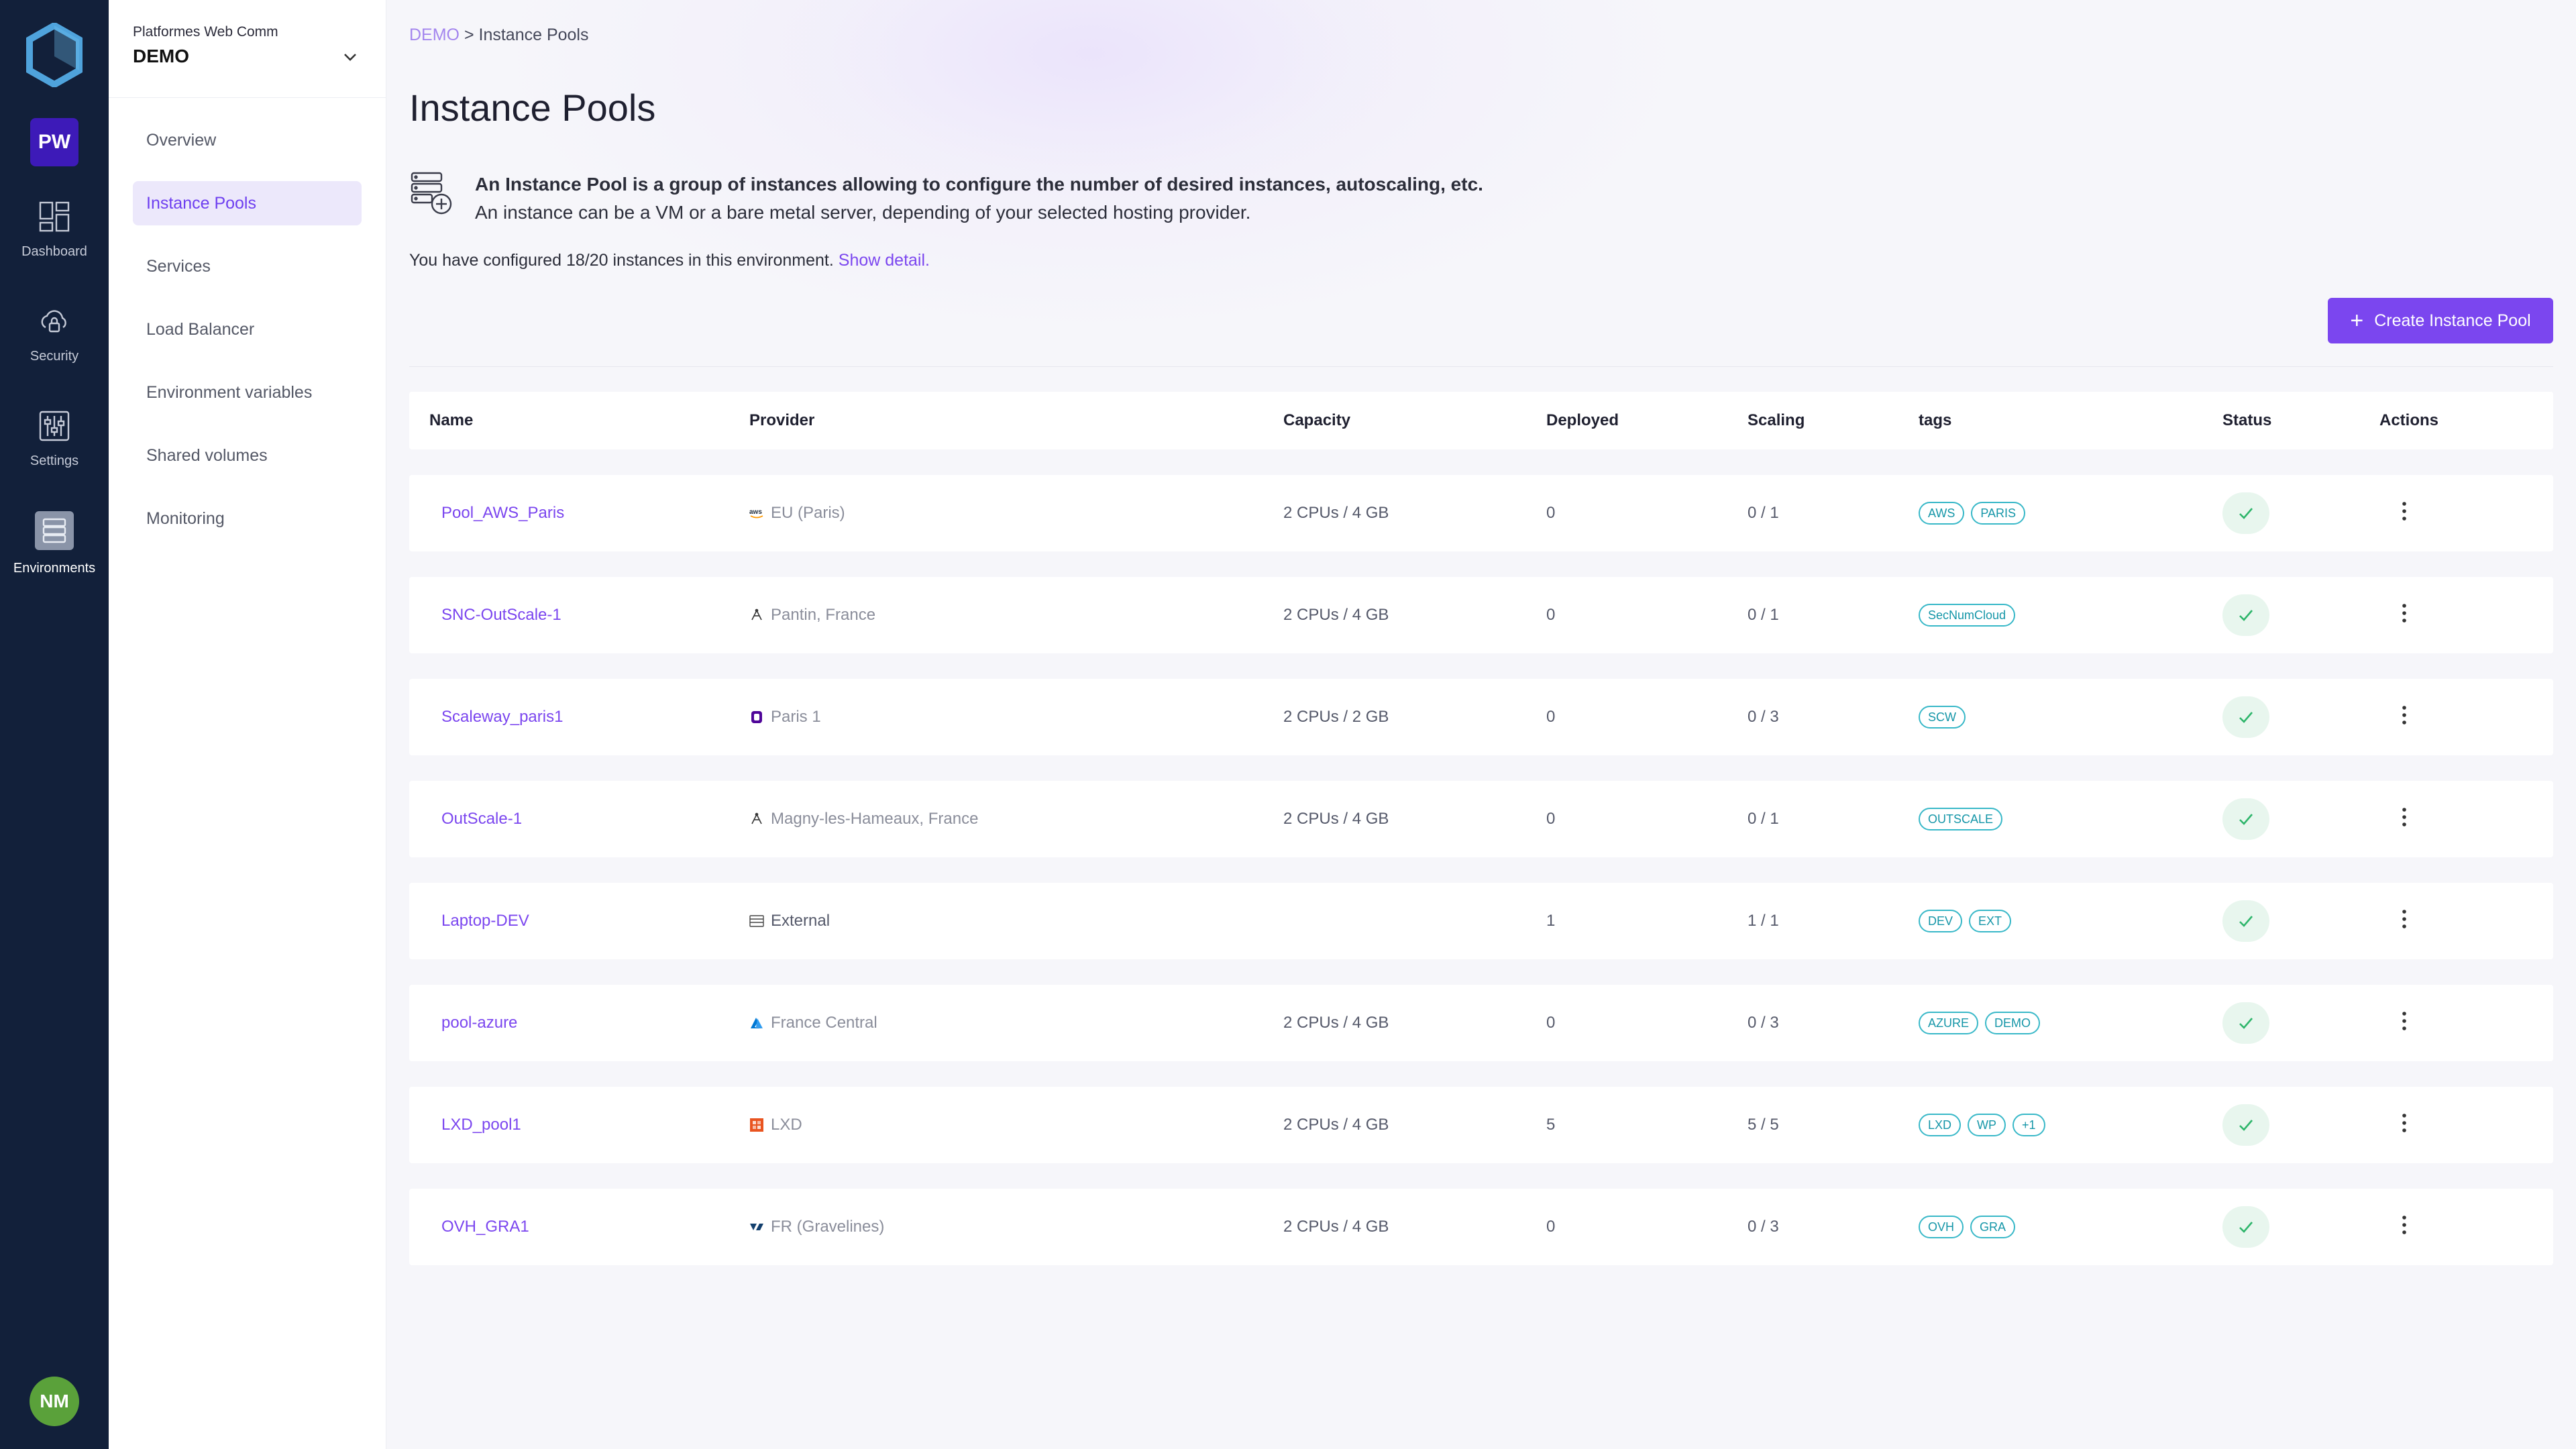 The height and width of the screenshot is (1449, 2576). I want to click on subnav-item-monitoring: Monitoring, so click(247, 518).